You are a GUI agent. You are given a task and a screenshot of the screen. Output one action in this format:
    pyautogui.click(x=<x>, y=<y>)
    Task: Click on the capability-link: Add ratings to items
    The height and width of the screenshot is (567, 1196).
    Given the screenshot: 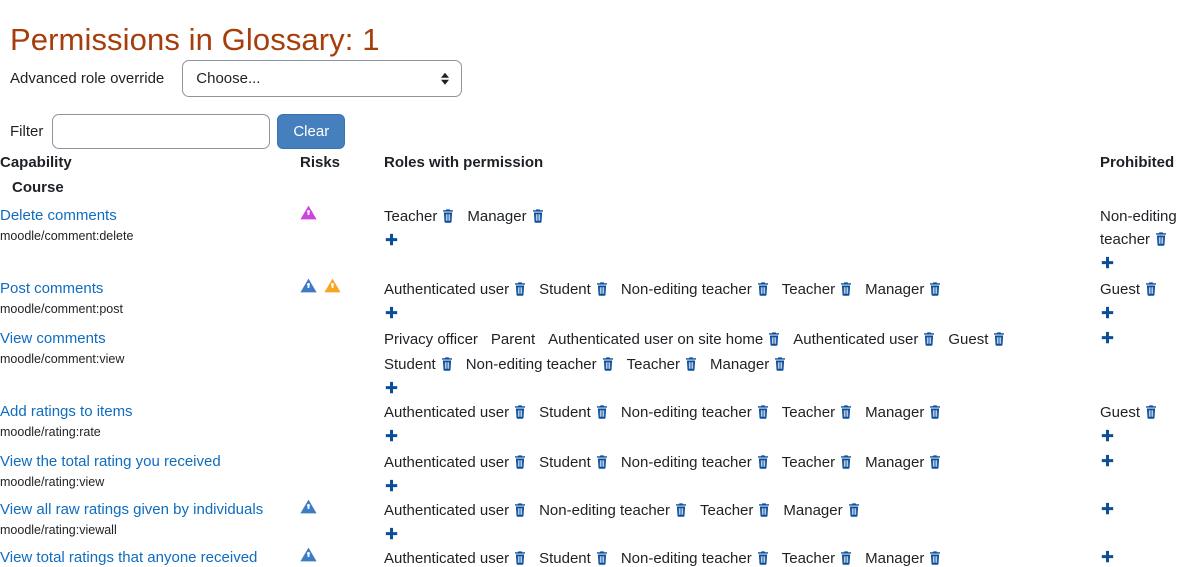 What is the action you would take?
    pyautogui.click(x=150, y=411)
    